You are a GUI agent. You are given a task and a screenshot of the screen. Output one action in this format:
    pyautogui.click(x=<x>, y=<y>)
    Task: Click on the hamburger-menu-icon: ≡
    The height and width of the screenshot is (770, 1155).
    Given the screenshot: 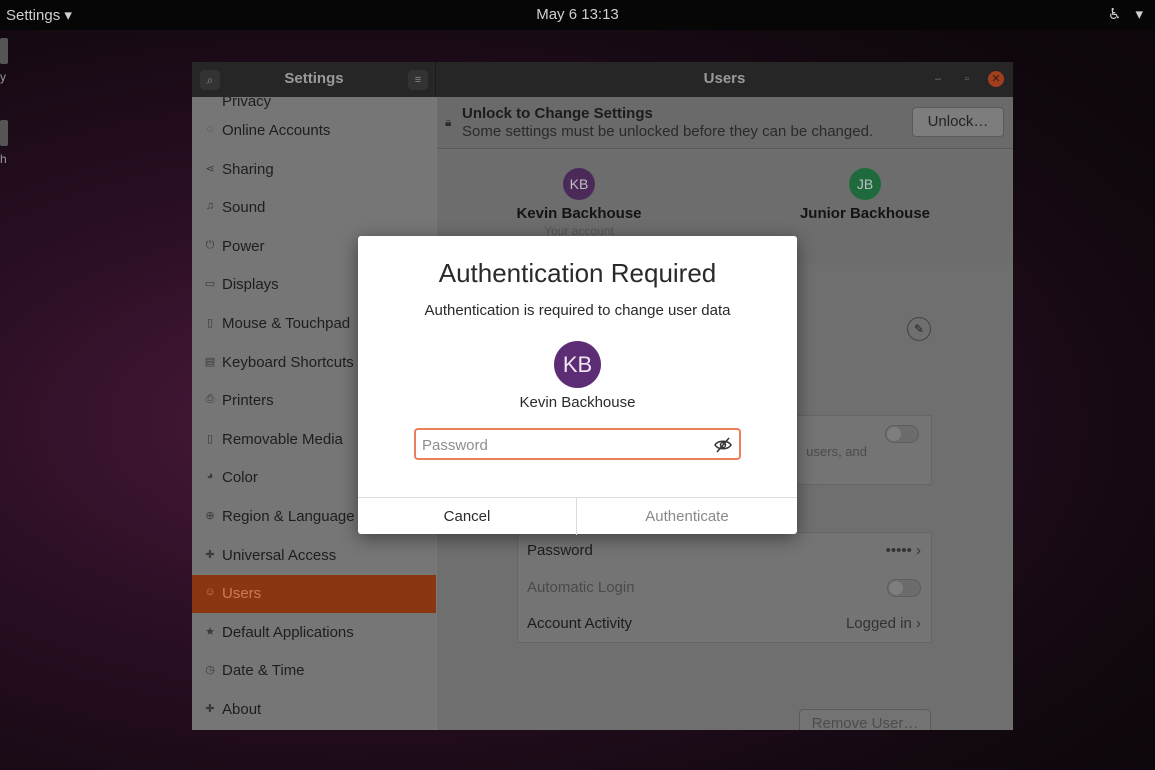 What is the action you would take?
    pyautogui.click(x=418, y=80)
    